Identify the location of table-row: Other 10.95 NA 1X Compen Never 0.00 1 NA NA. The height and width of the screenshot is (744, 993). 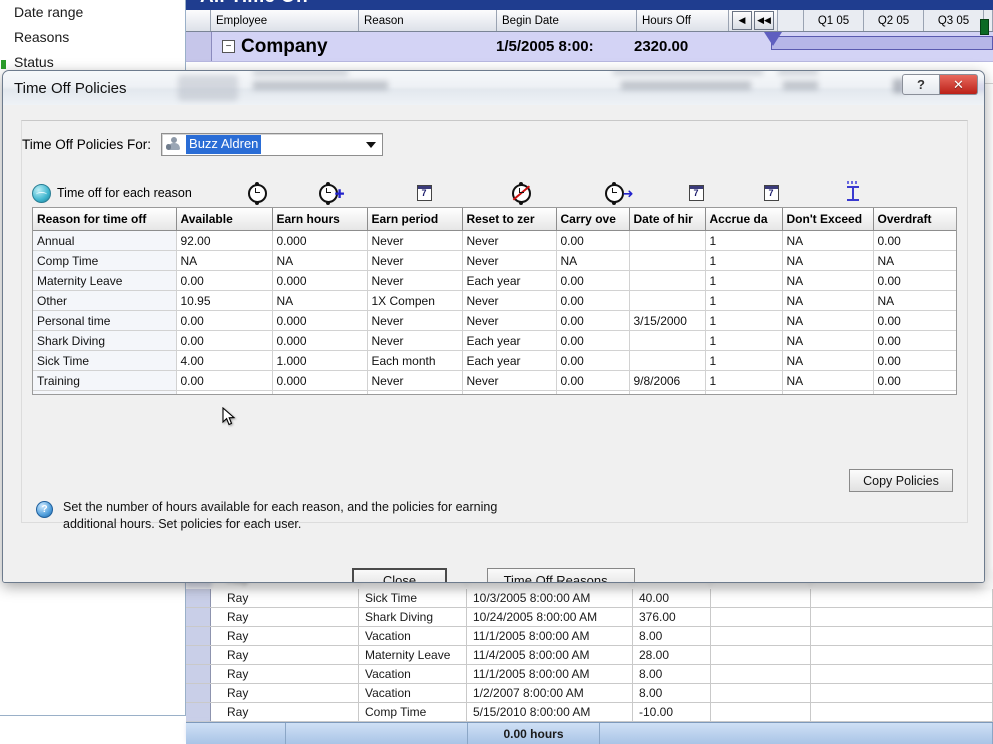
(494, 300).